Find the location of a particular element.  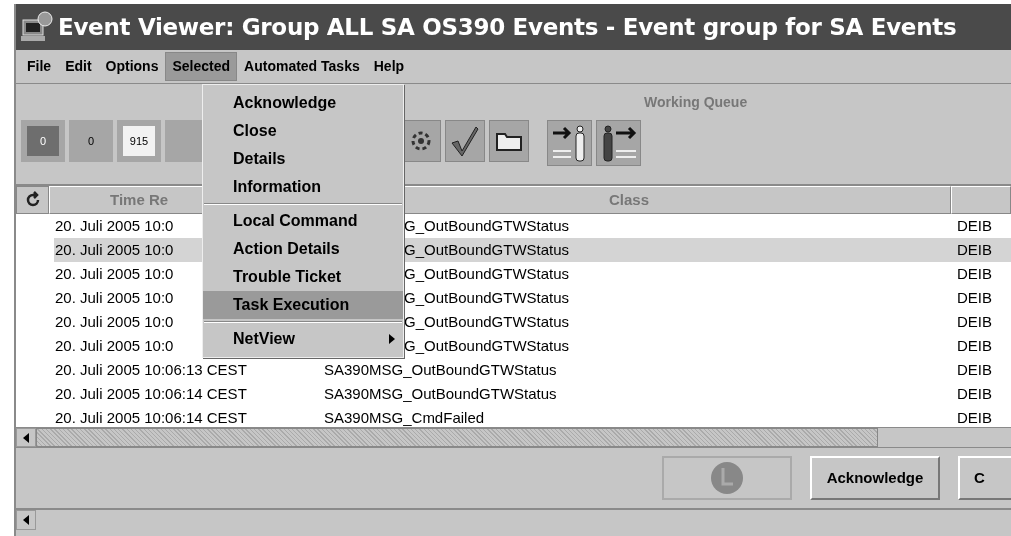

refresh-button is located at coordinates (32, 200).